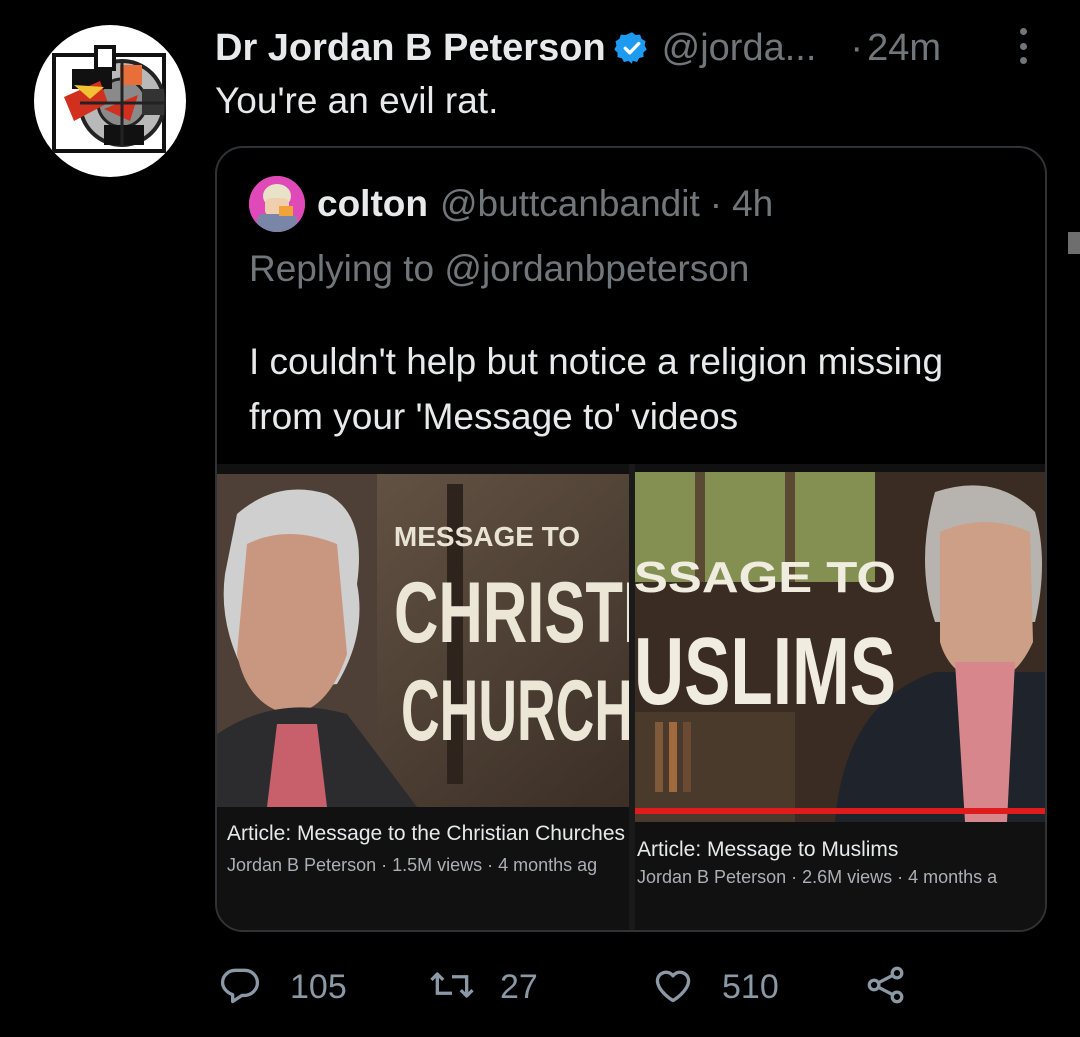  I want to click on tweet-actions: 105 27 510, so click(578, 987).